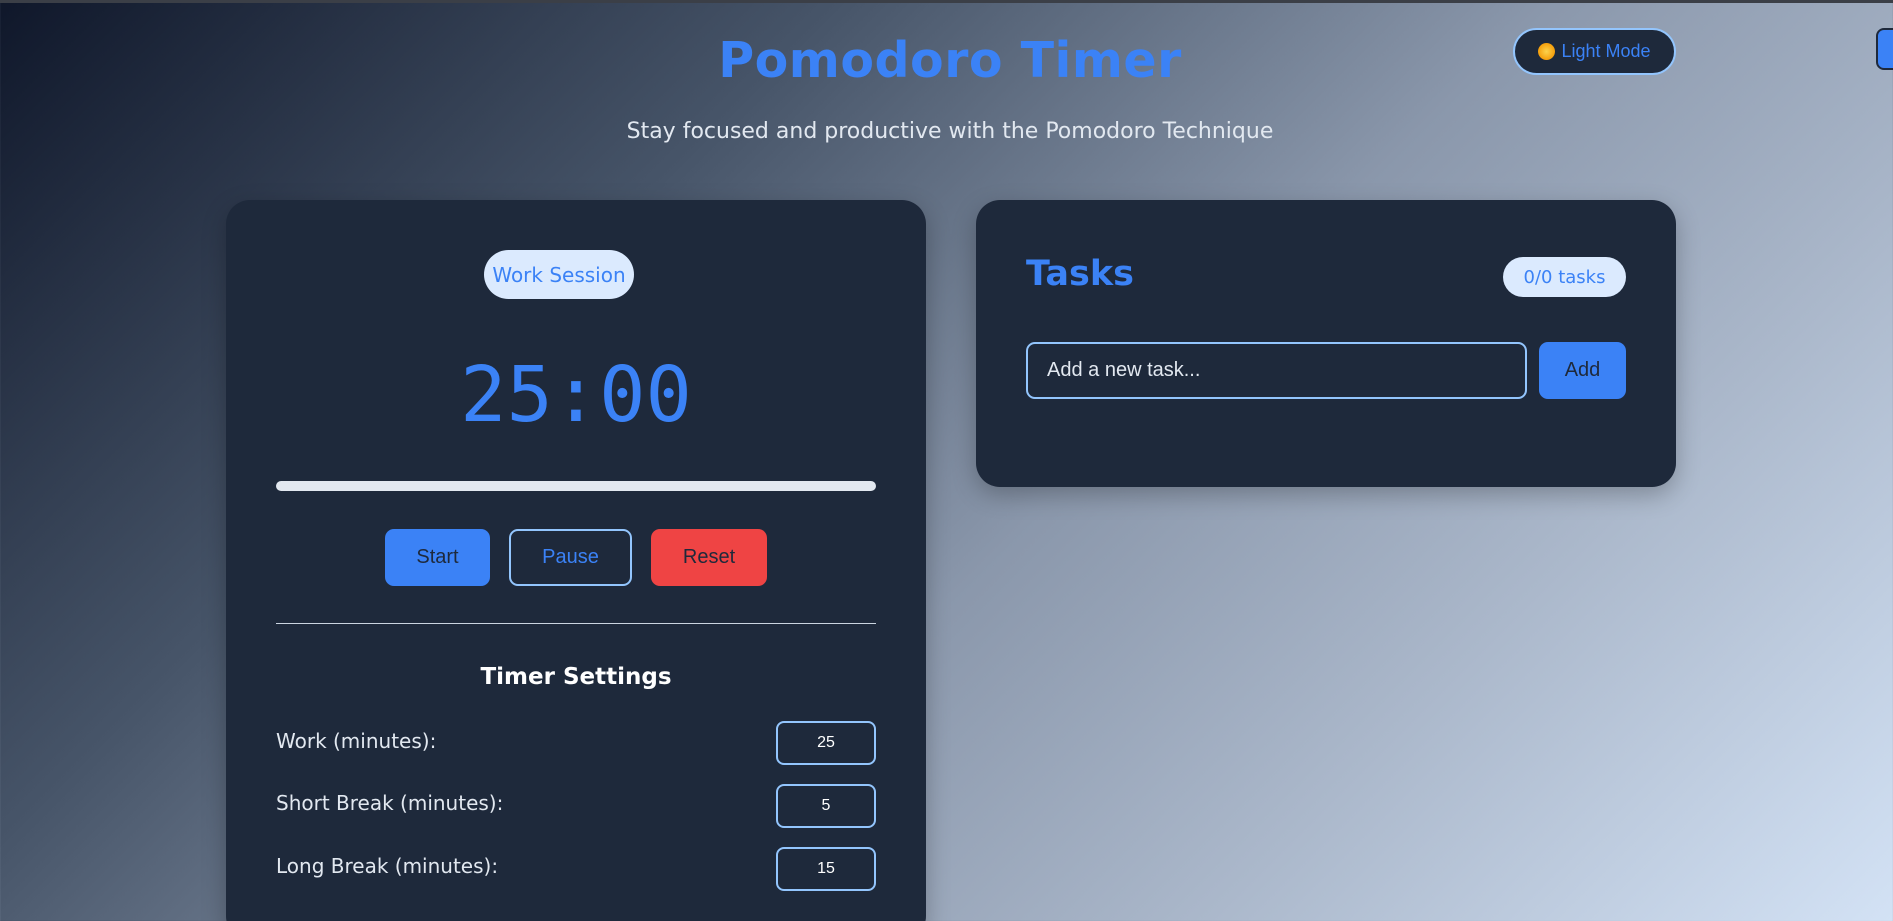  I want to click on add-task-button: Add, so click(1582, 370).